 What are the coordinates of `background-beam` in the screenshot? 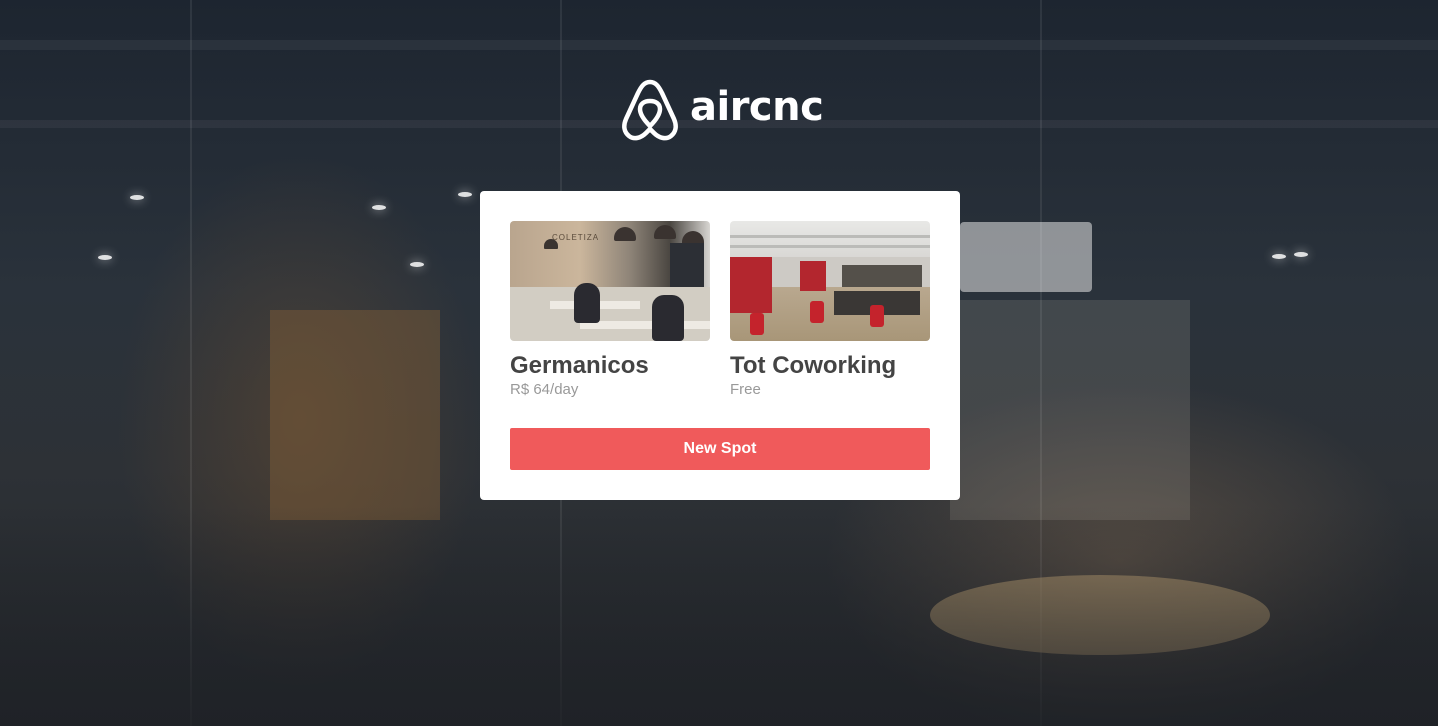 It's located at (719, 45).